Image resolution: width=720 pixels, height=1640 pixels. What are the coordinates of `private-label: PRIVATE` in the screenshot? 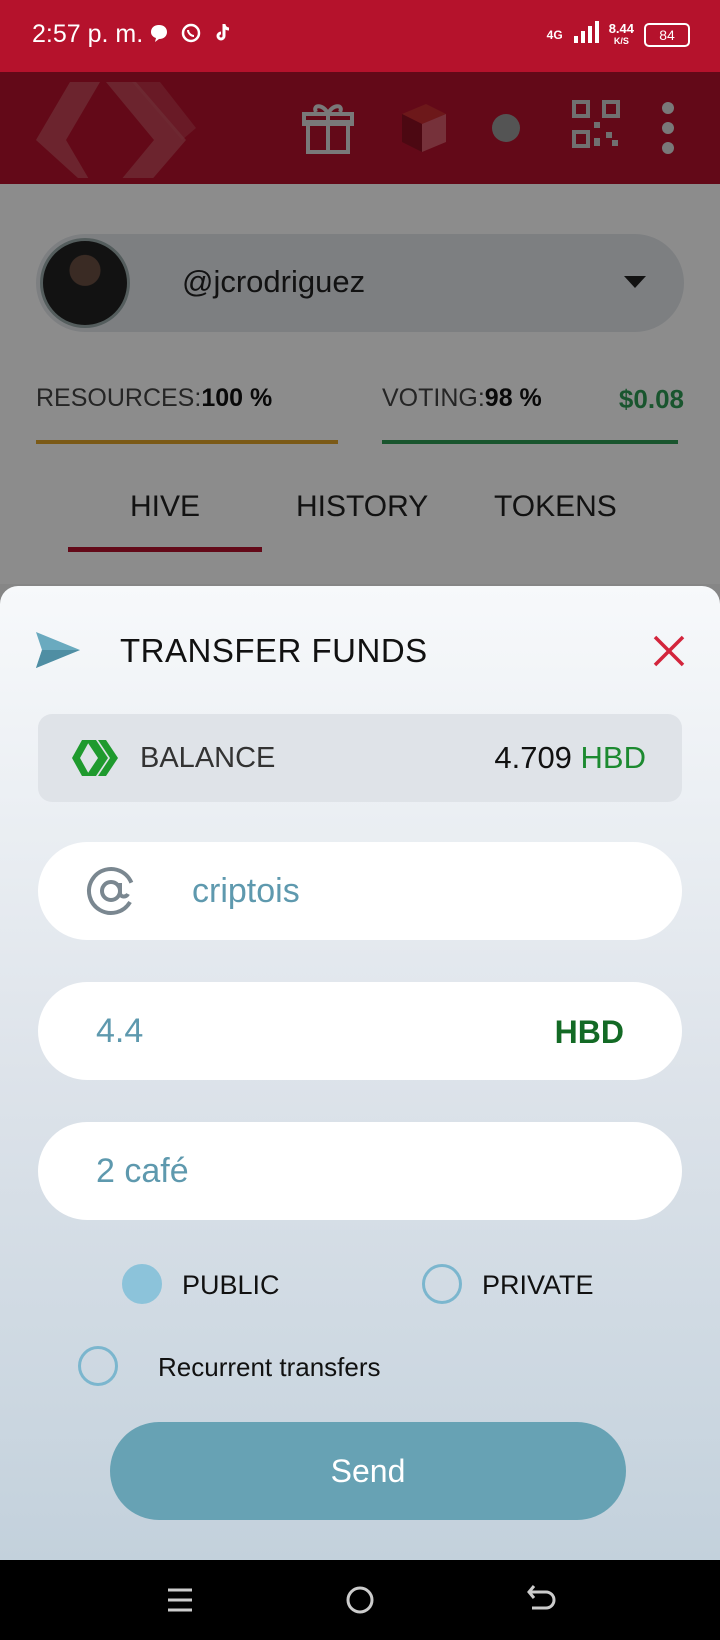 It's located at (538, 1285).